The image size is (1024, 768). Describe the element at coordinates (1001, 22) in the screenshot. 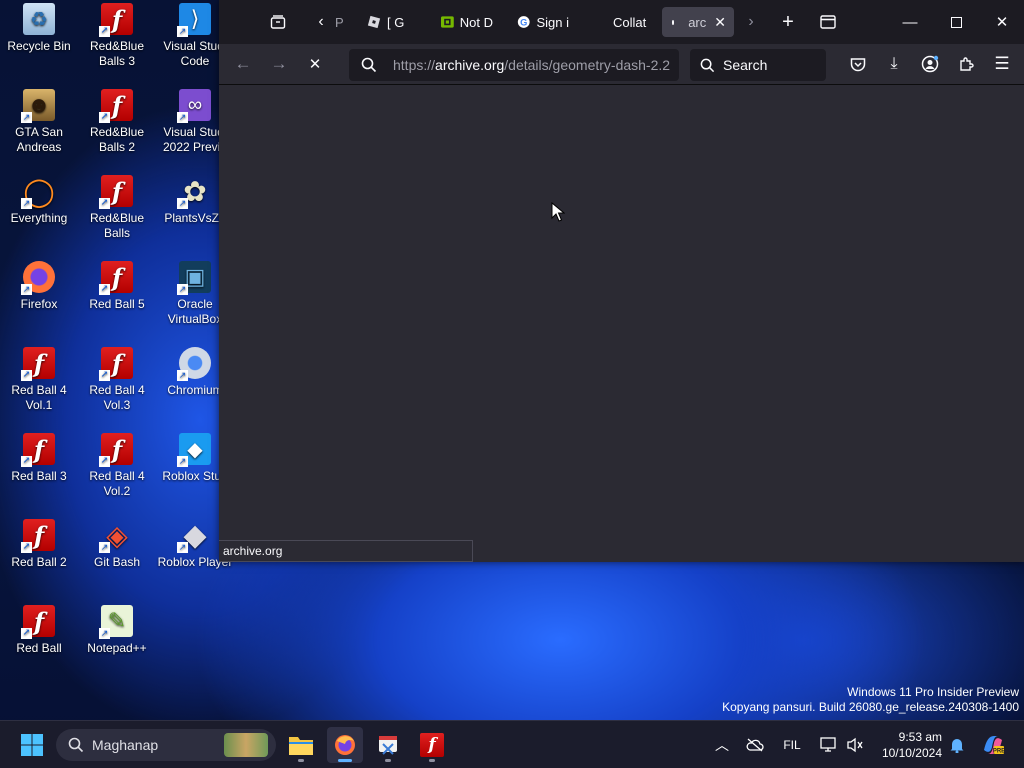

I see `close-window-button: ✕` at that location.